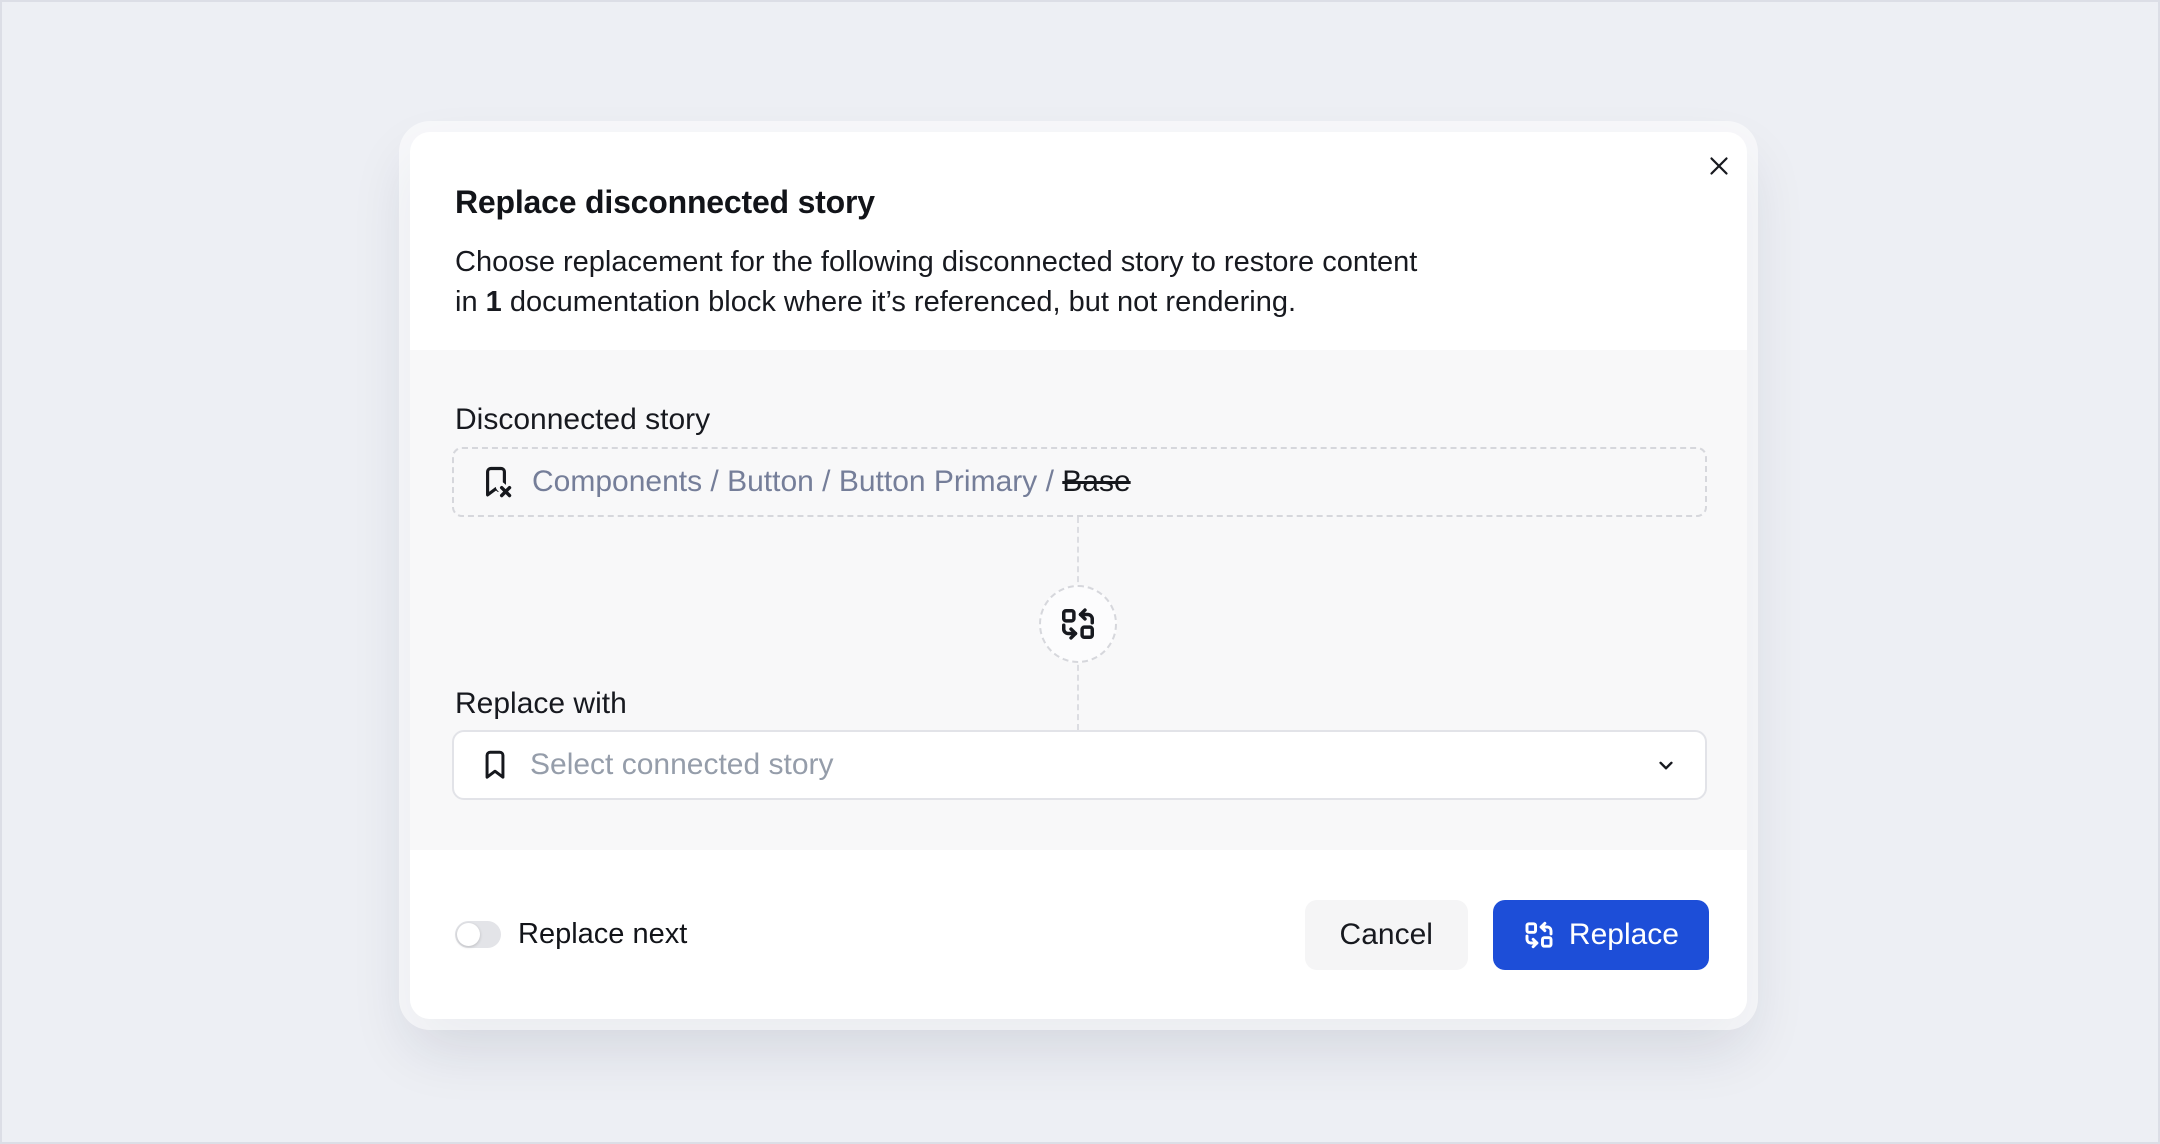 This screenshot has width=2160, height=1144. I want to click on description-line2-prefix: in, so click(466, 302).